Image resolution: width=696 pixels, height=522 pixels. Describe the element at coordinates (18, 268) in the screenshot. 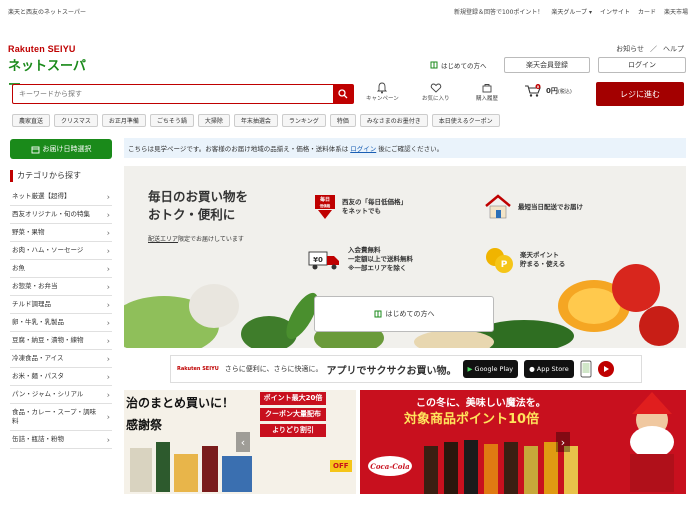

I see `category-item-label: お魚` at that location.